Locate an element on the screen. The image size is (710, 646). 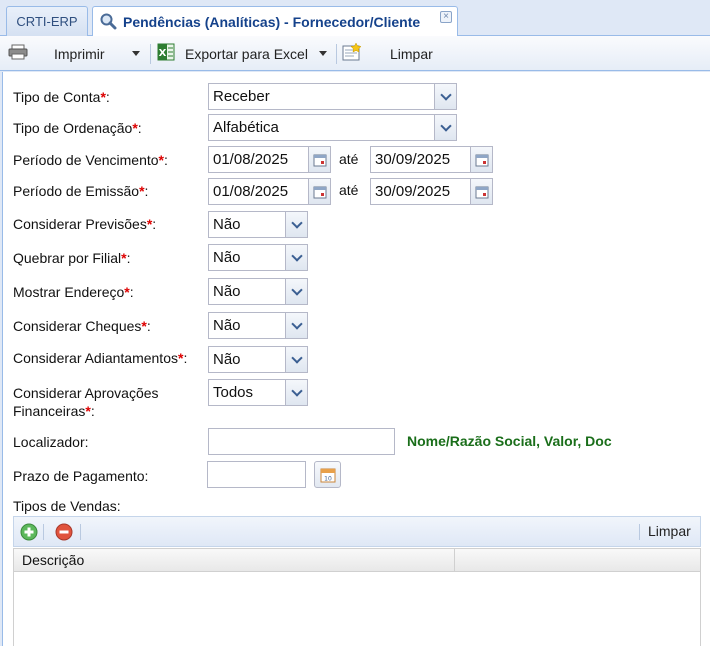
considerar-previsoes-value: Não is located at coordinates (227, 224).